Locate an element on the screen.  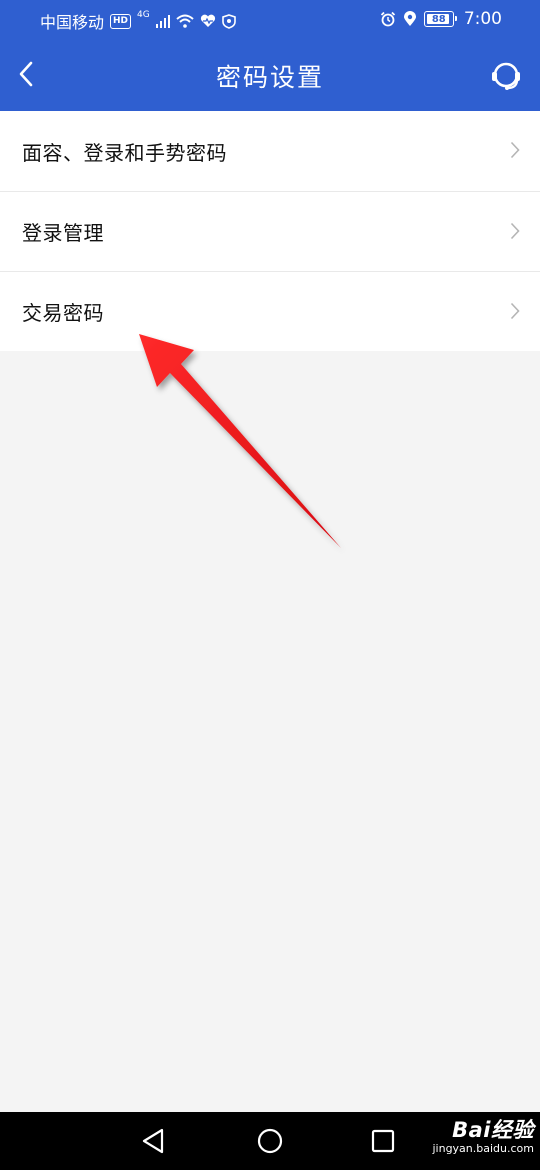
watermark-url: jingyan.baidu.com is located at coordinates (483, 1148).